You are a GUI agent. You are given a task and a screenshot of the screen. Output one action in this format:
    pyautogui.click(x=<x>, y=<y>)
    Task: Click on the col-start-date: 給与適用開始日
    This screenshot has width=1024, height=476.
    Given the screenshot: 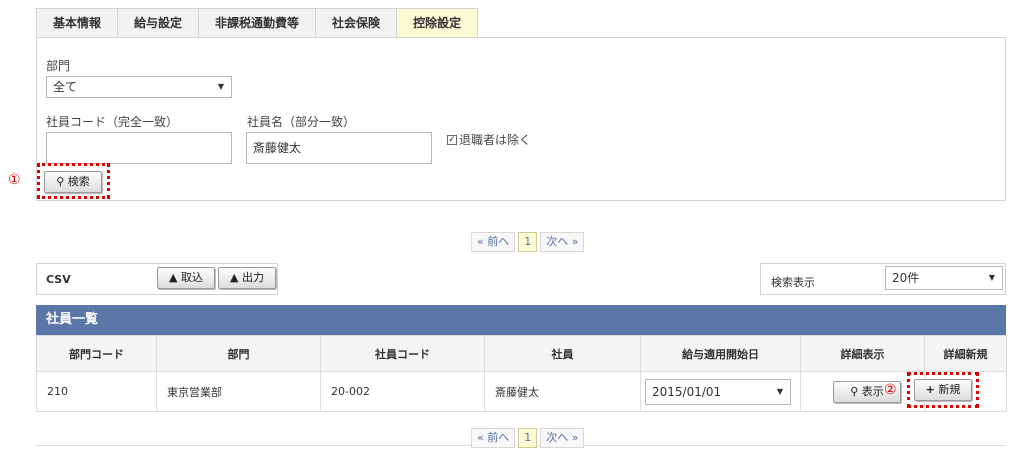 What is the action you would take?
    pyautogui.click(x=720, y=353)
    